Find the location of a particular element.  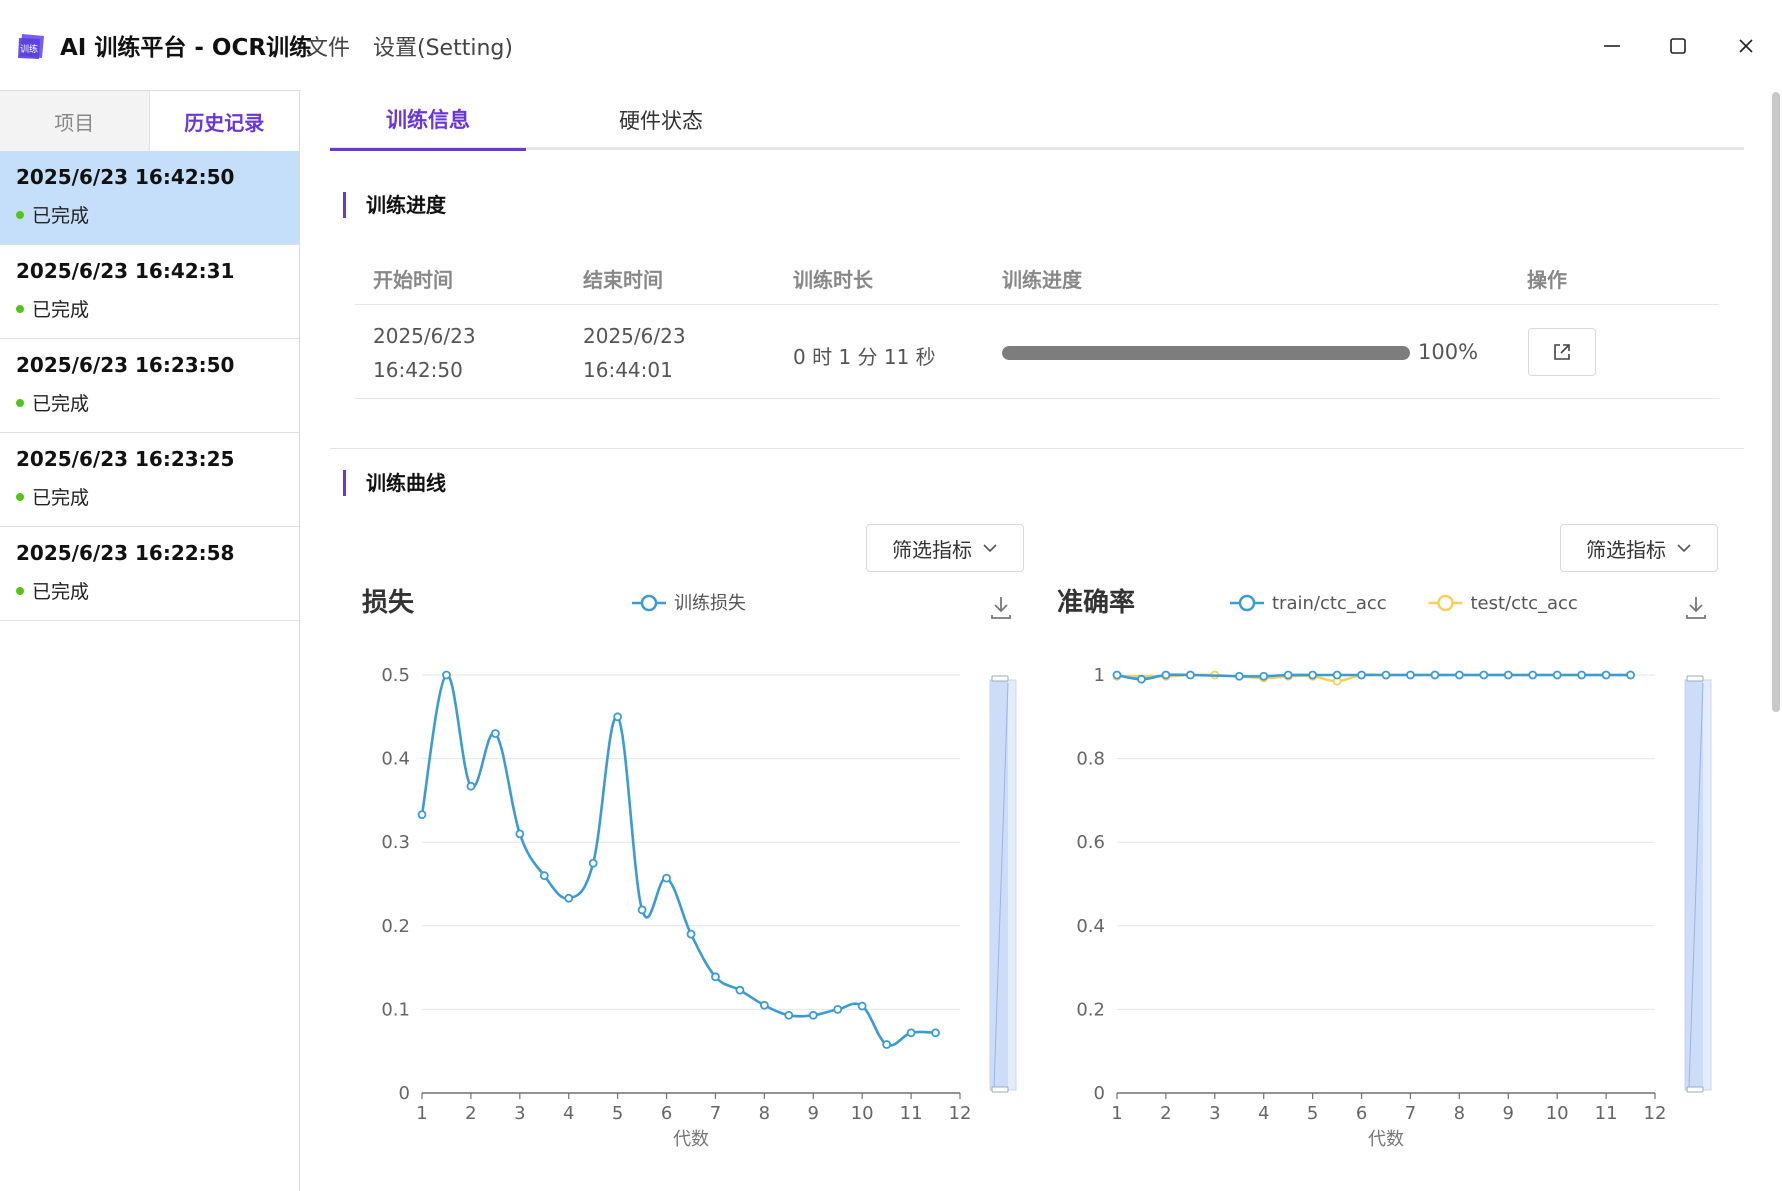

section-divider is located at coordinates (1037, 448).